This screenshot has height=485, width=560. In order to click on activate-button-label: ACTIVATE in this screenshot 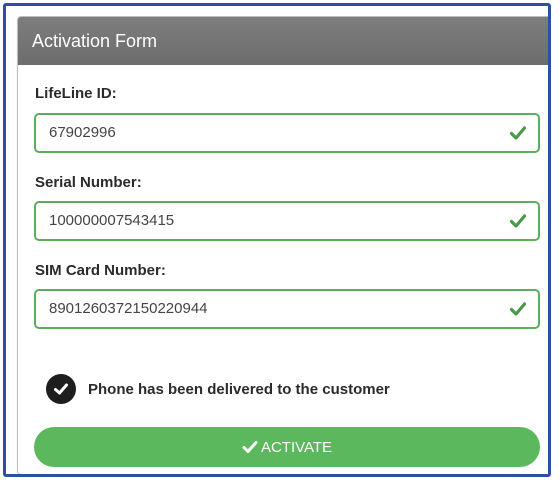, I will do `click(296, 447)`.